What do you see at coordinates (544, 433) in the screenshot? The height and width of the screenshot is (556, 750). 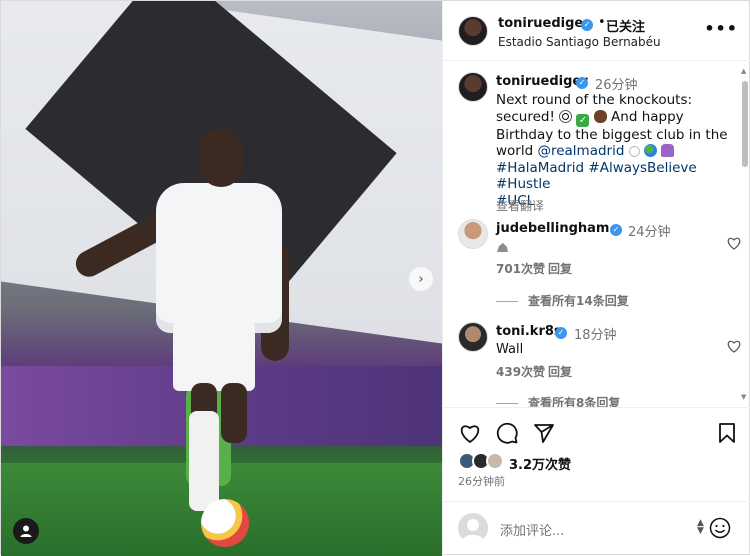 I see `share-send-icon` at bounding box center [544, 433].